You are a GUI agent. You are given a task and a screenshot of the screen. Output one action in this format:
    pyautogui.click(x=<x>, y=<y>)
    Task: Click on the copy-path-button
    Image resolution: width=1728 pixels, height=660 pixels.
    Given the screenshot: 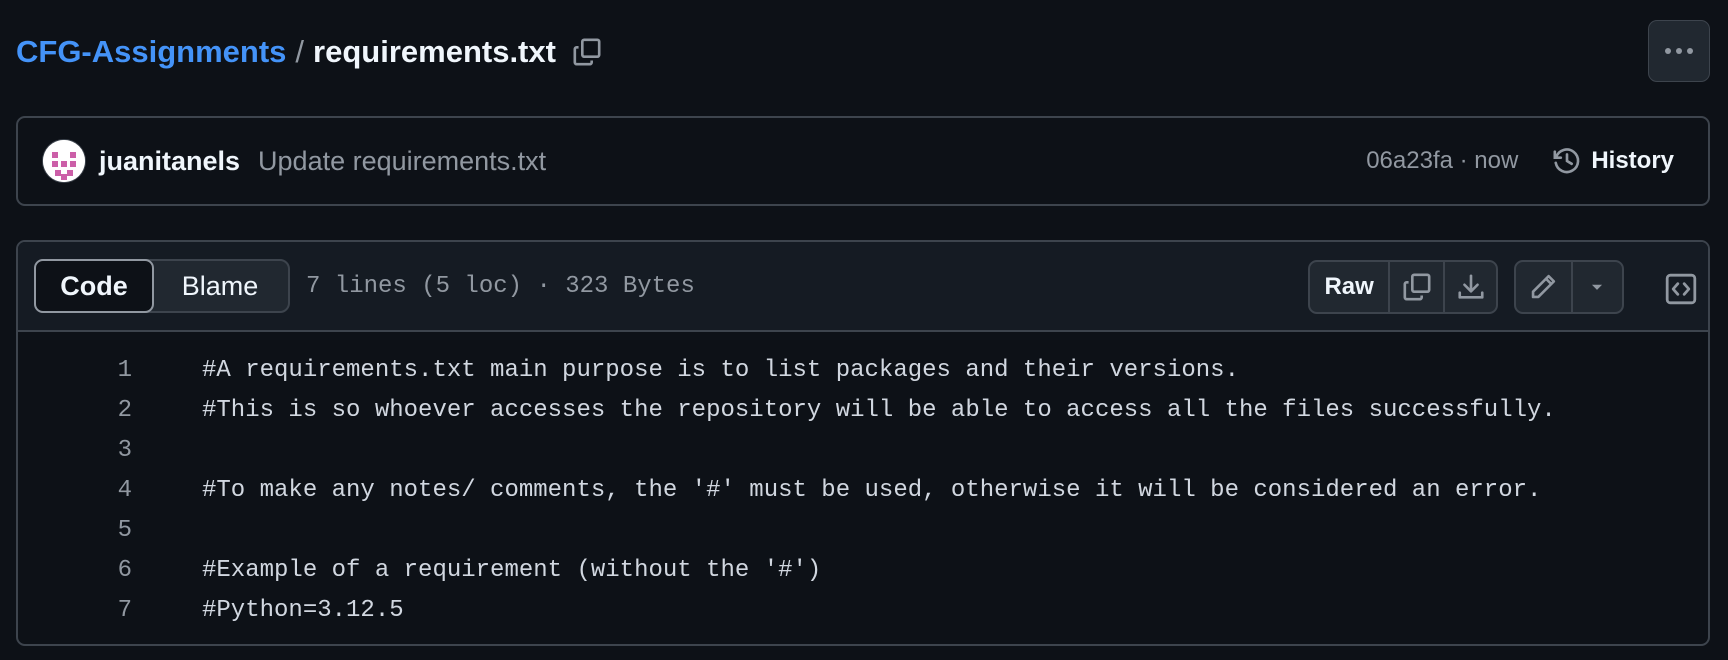 What is the action you would take?
    pyautogui.click(x=587, y=52)
    